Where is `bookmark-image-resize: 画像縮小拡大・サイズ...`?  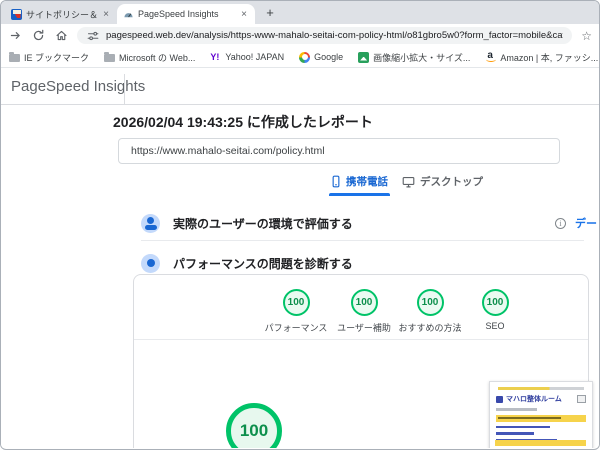 bookmark-image-resize: 画像縮小拡大・サイズ... is located at coordinates (414, 57).